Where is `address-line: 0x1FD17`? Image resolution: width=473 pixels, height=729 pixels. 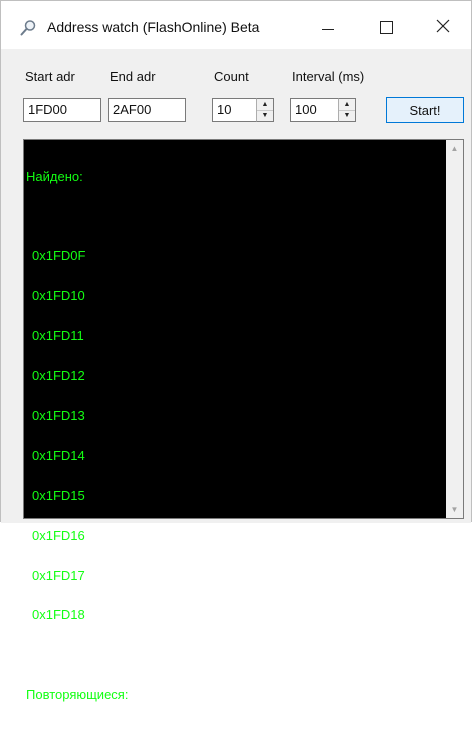
address-line: 0x1FD17 is located at coordinates (58, 575).